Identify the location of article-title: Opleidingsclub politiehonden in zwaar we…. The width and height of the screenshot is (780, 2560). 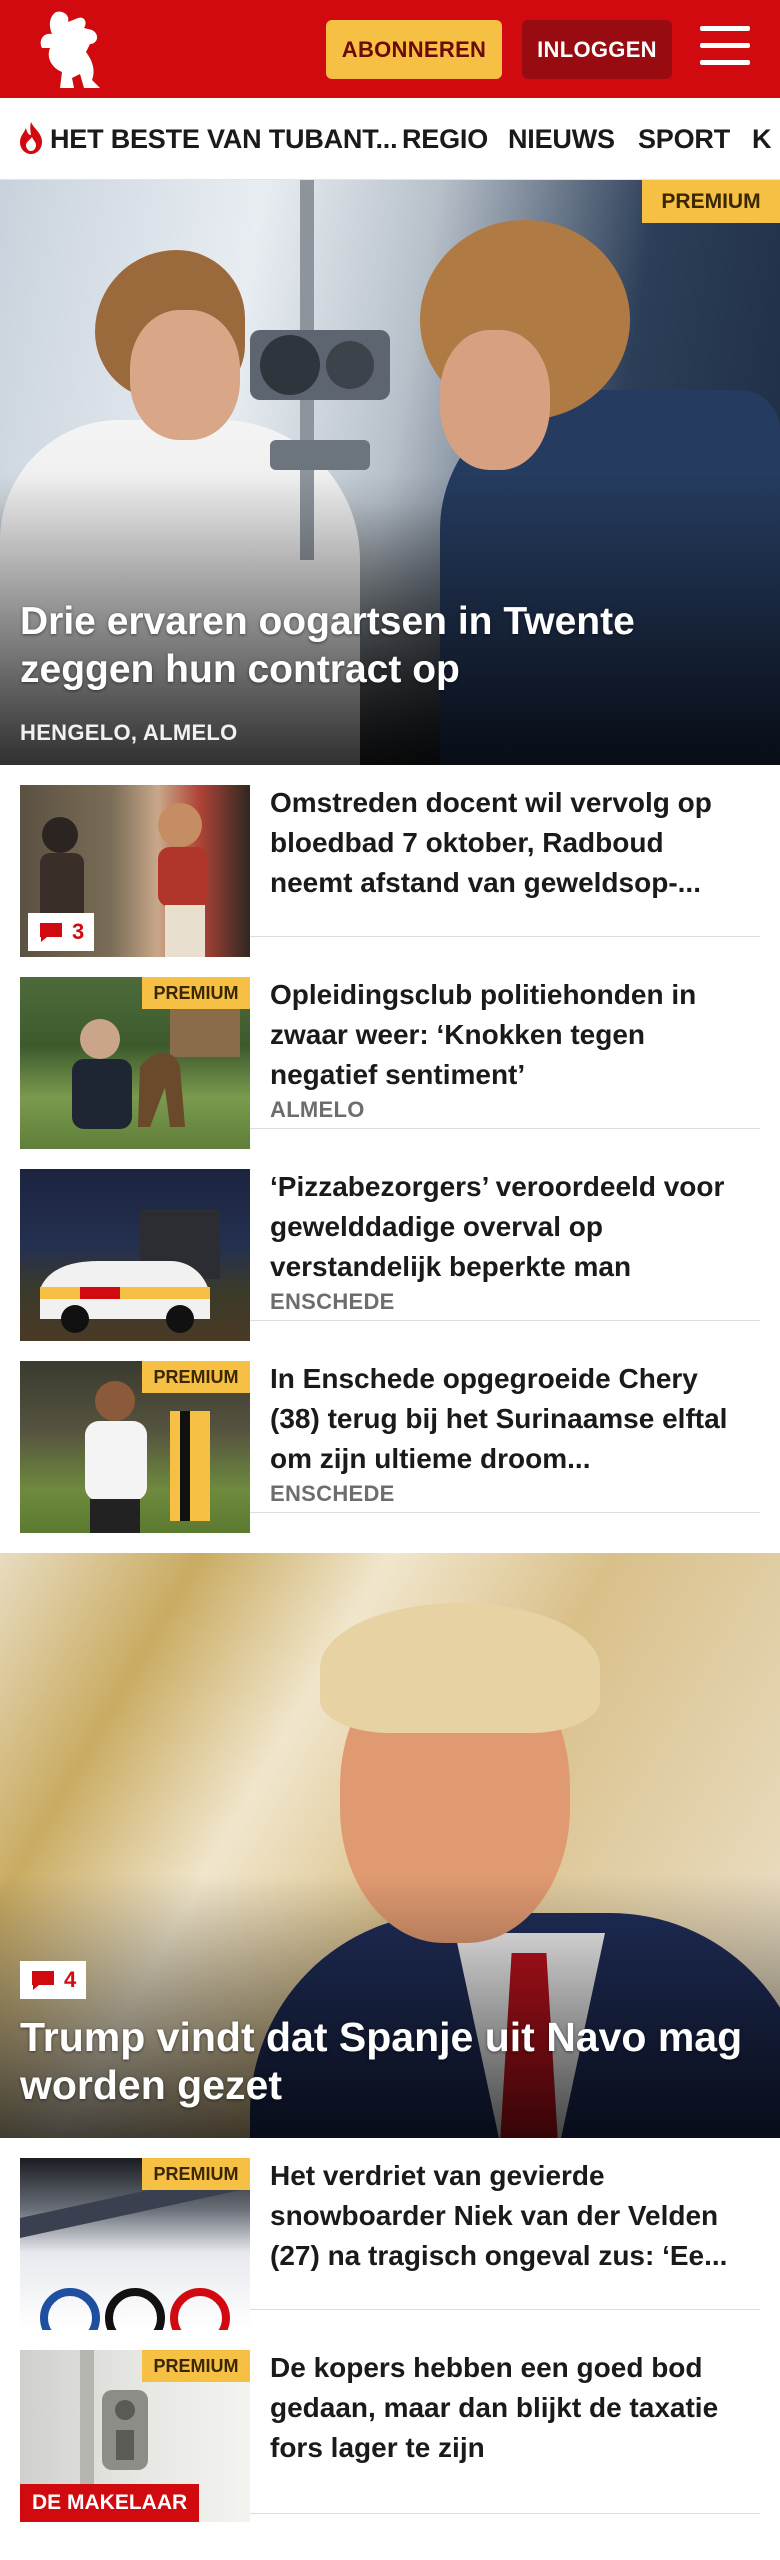
(483, 1034).